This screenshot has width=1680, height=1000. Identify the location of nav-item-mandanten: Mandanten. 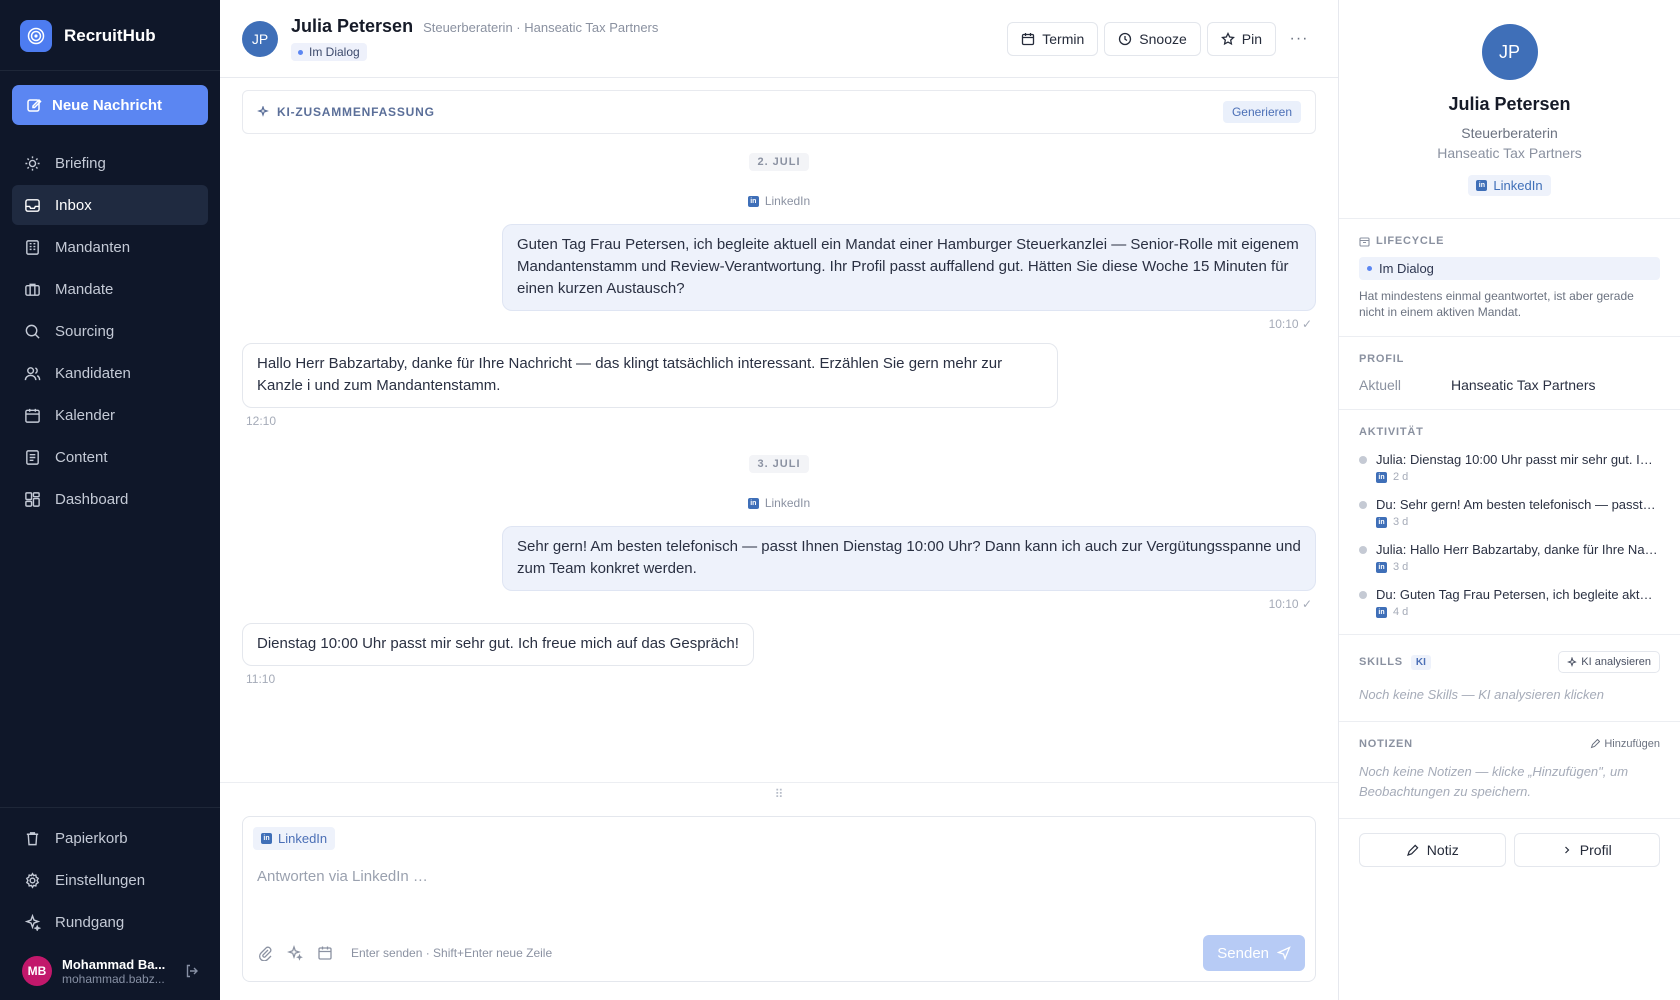
(110, 247).